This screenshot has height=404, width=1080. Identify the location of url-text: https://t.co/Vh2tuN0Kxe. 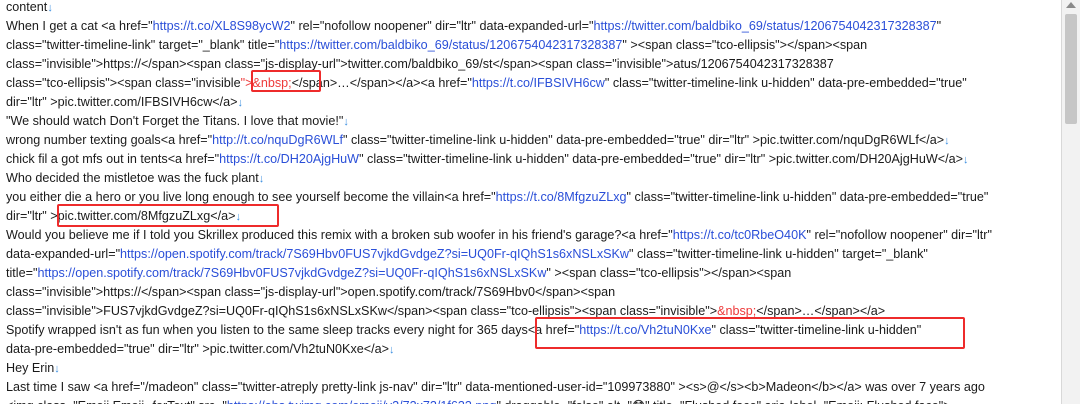
(645, 330).